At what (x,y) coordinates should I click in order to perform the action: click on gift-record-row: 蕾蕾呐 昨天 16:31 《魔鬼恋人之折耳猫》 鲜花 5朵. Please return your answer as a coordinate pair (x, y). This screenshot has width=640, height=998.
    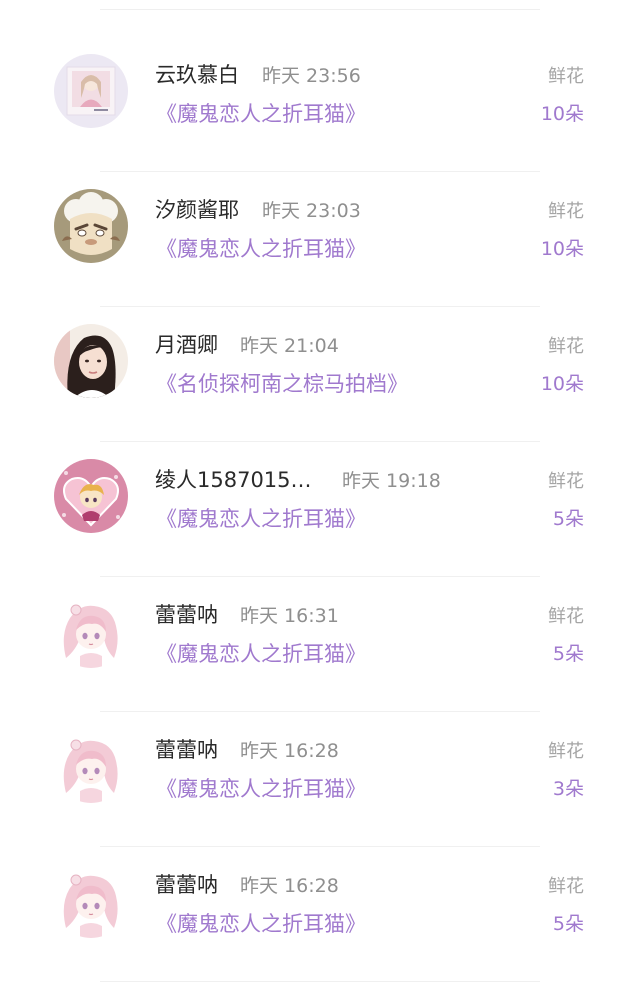
    Looking at the image, I should click on (320, 644).